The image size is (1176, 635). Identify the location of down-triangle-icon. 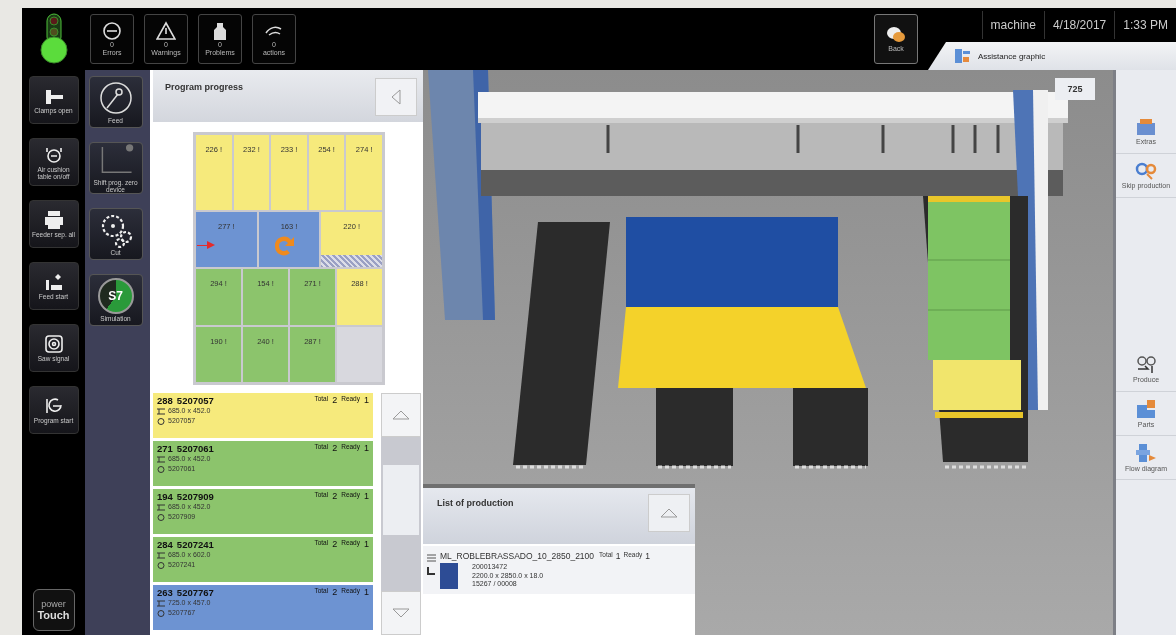
(401, 613).